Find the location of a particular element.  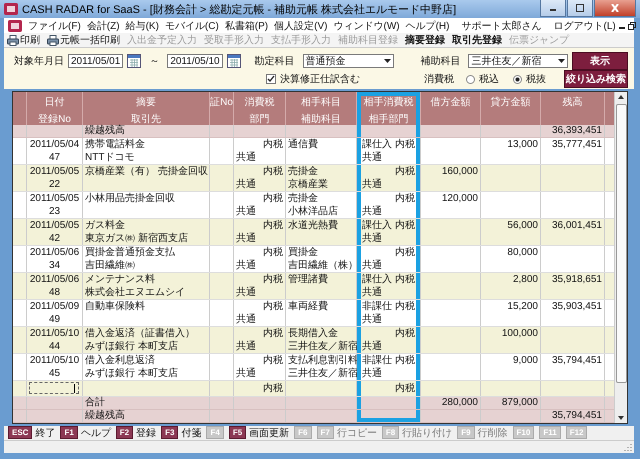

menu-item: ヘルプ(H) is located at coordinates (428, 25).